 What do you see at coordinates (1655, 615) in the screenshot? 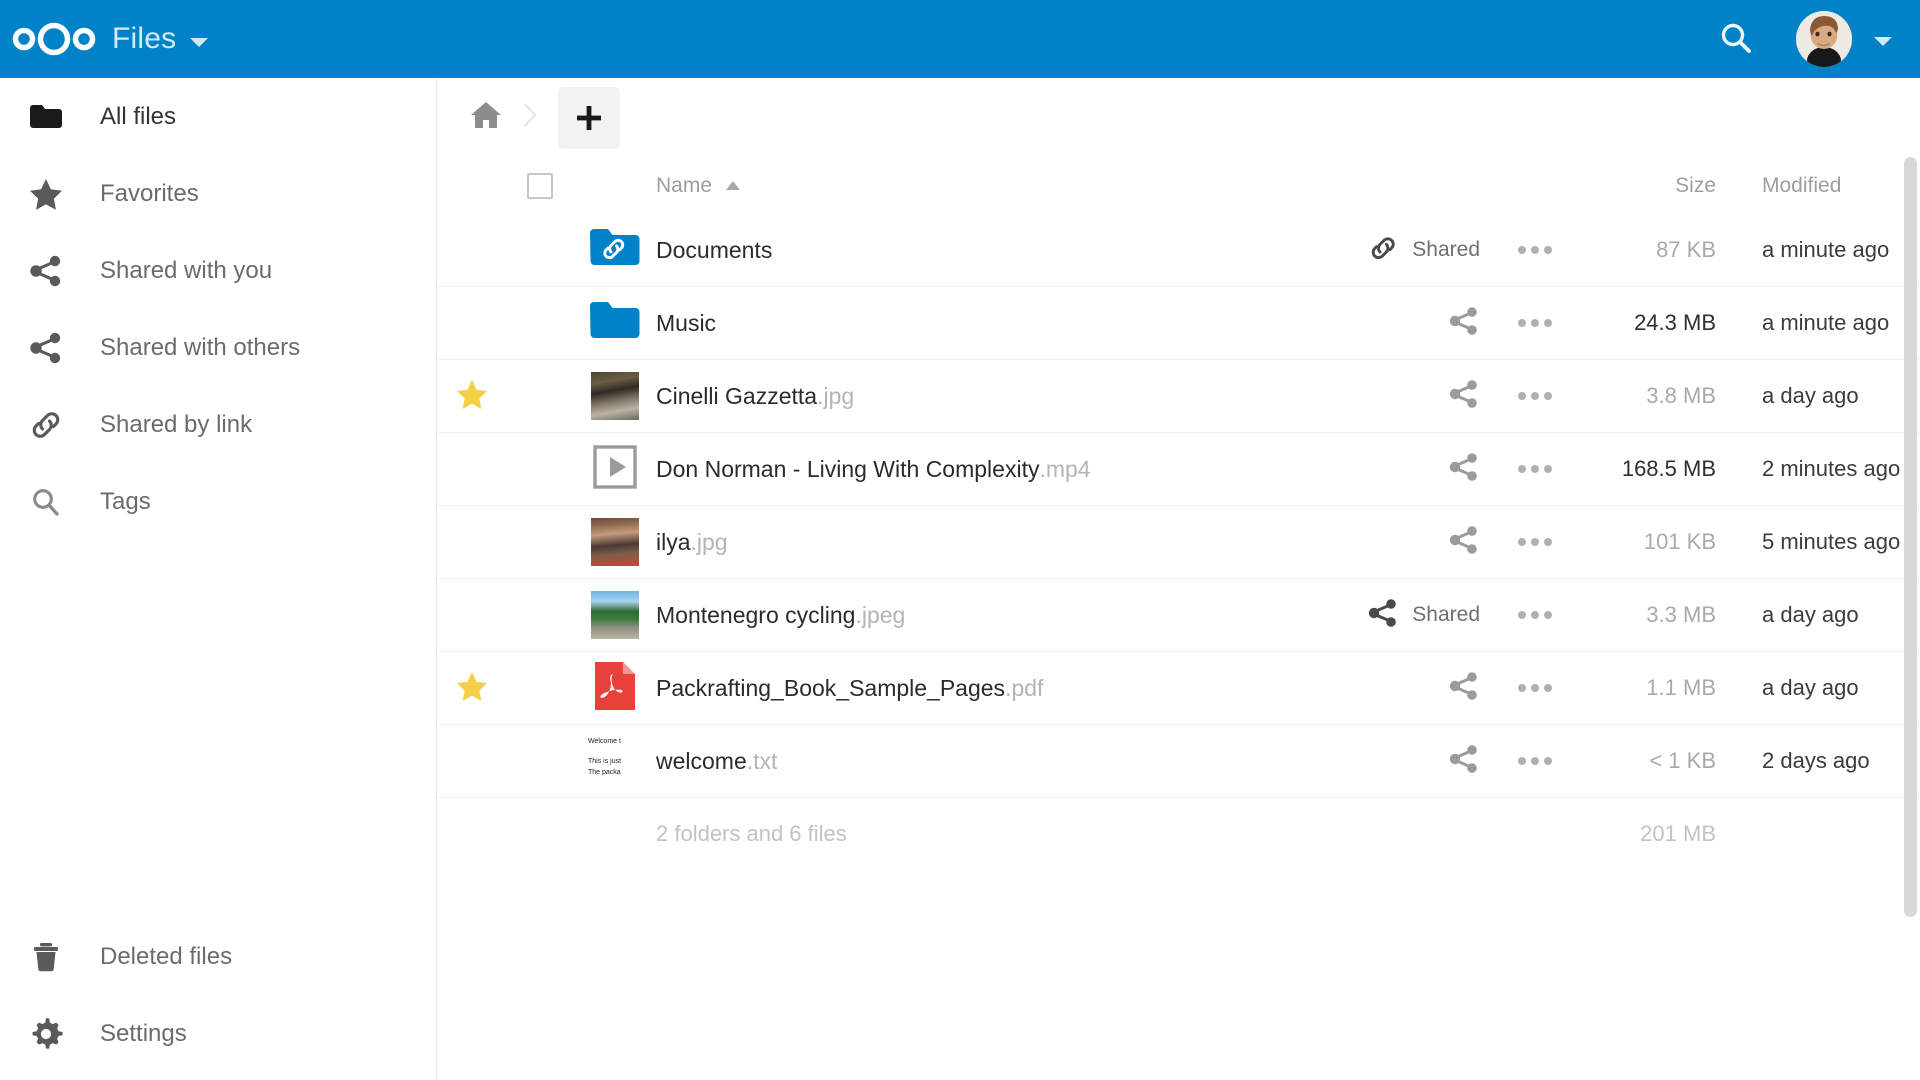
I see `file-size-cell: 3.3 MB` at bounding box center [1655, 615].